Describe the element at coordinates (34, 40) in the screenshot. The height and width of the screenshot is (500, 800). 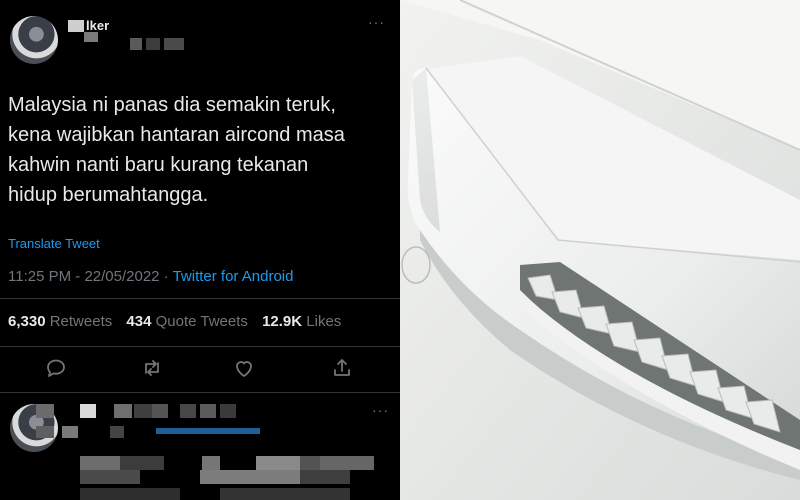
I see `author-avatar` at that location.